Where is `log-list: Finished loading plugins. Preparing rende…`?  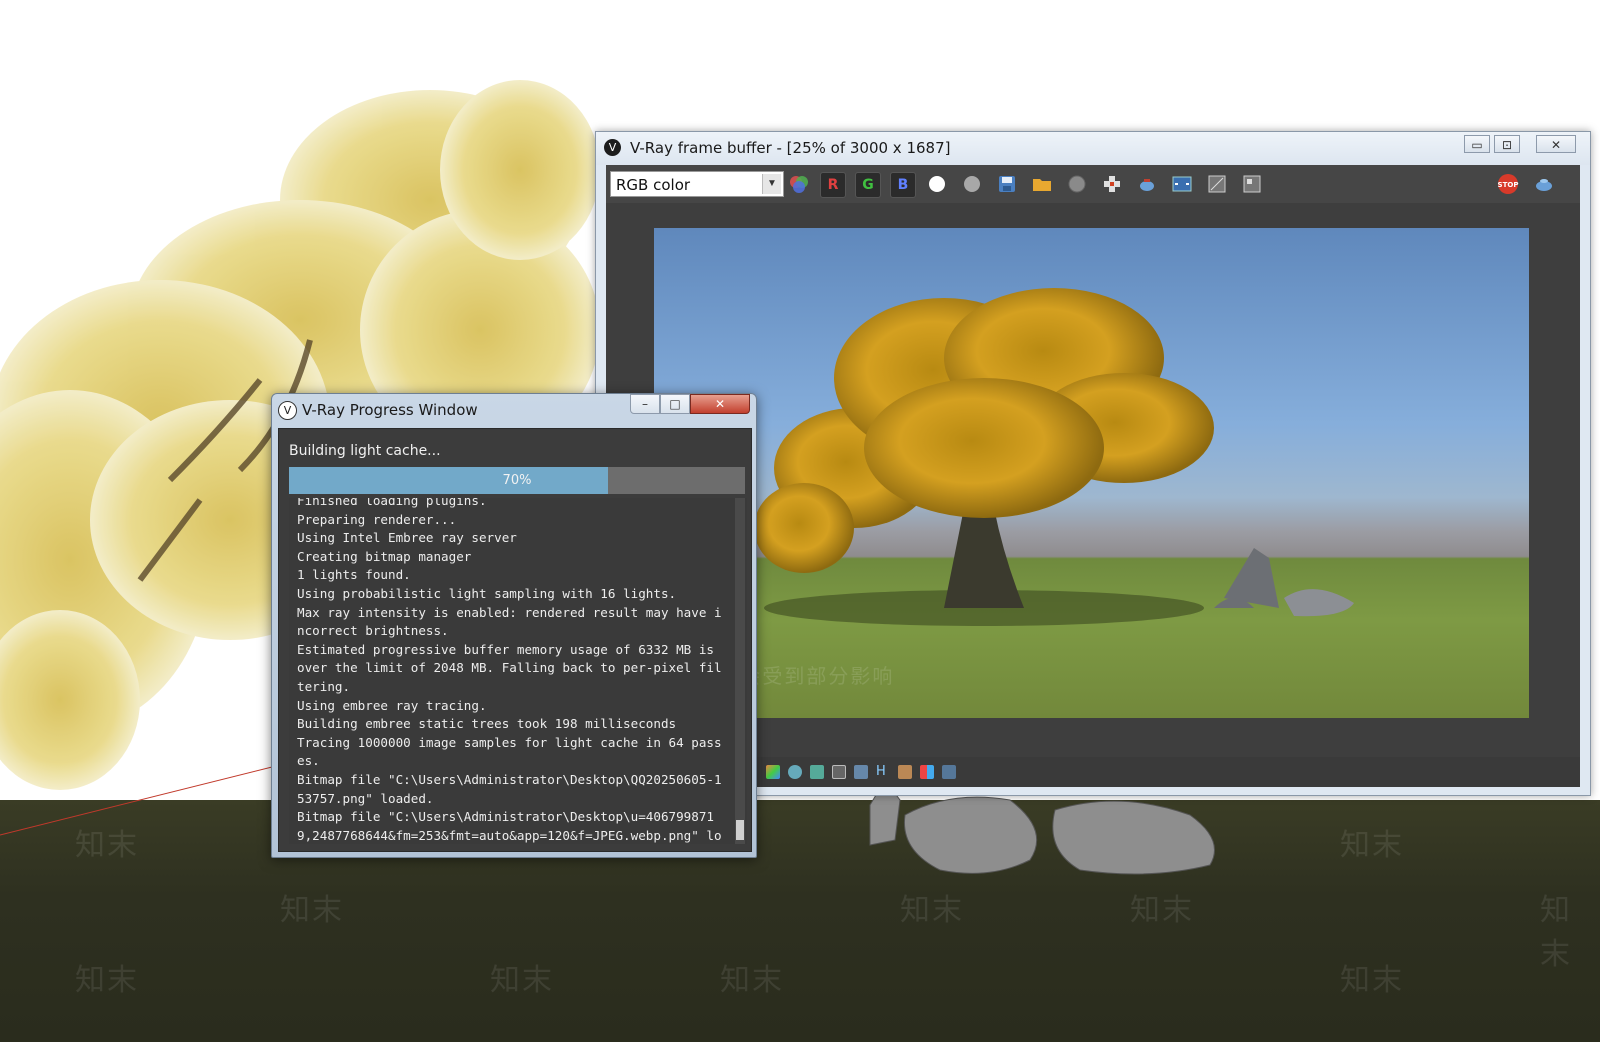
log-list: Finished loading plugins. Preparing rende… is located at coordinates (512, 671).